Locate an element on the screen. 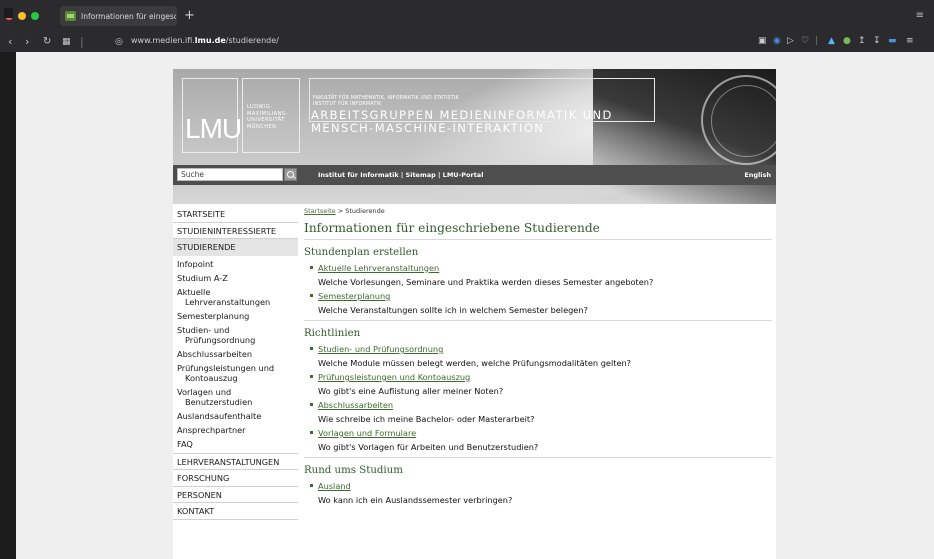 The width and height of the screenshot is (934, 559). settings-icon: ≡ is located at coordinates (910, 41).